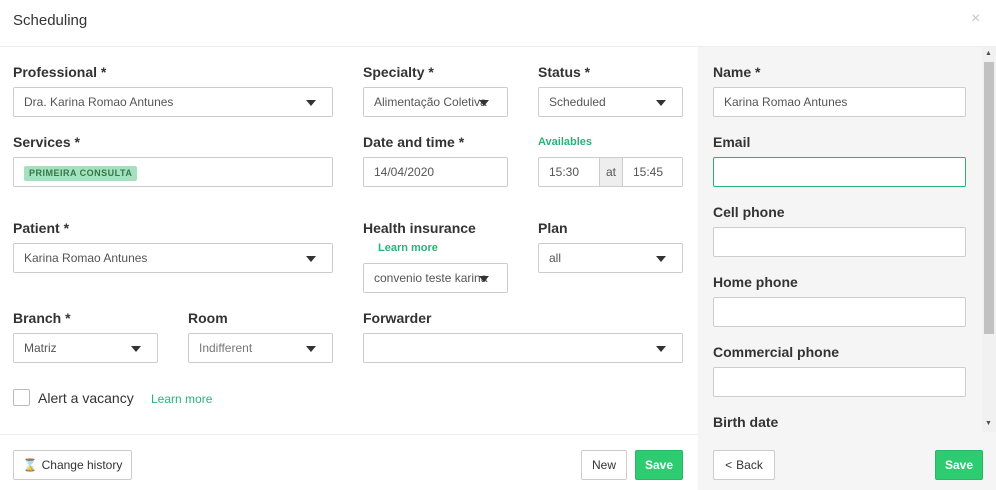 The width and height of the screenshot is (996, 490). Describe the element at coordinates (755, 282) in the screenshot. I see `home-phone-label: Home phone` at that location.